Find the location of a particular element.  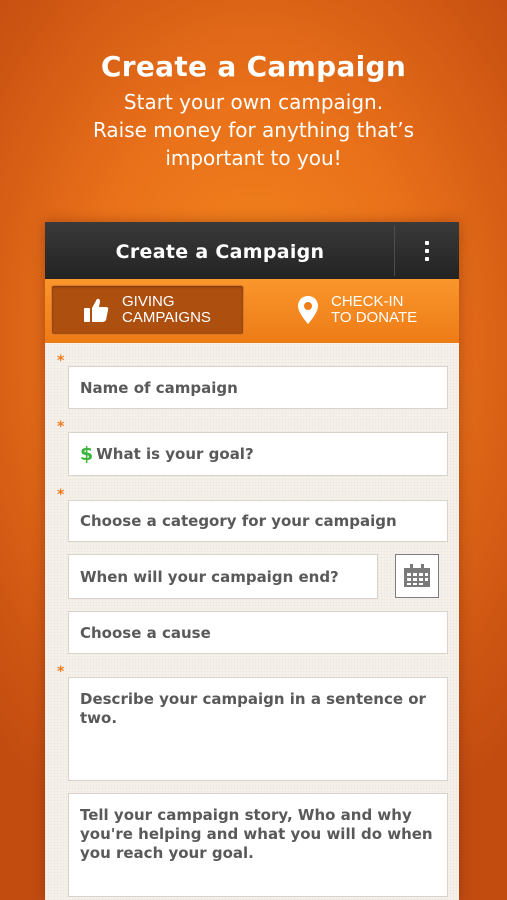

dollar-icon: $ is located at coordinates (87, 454).